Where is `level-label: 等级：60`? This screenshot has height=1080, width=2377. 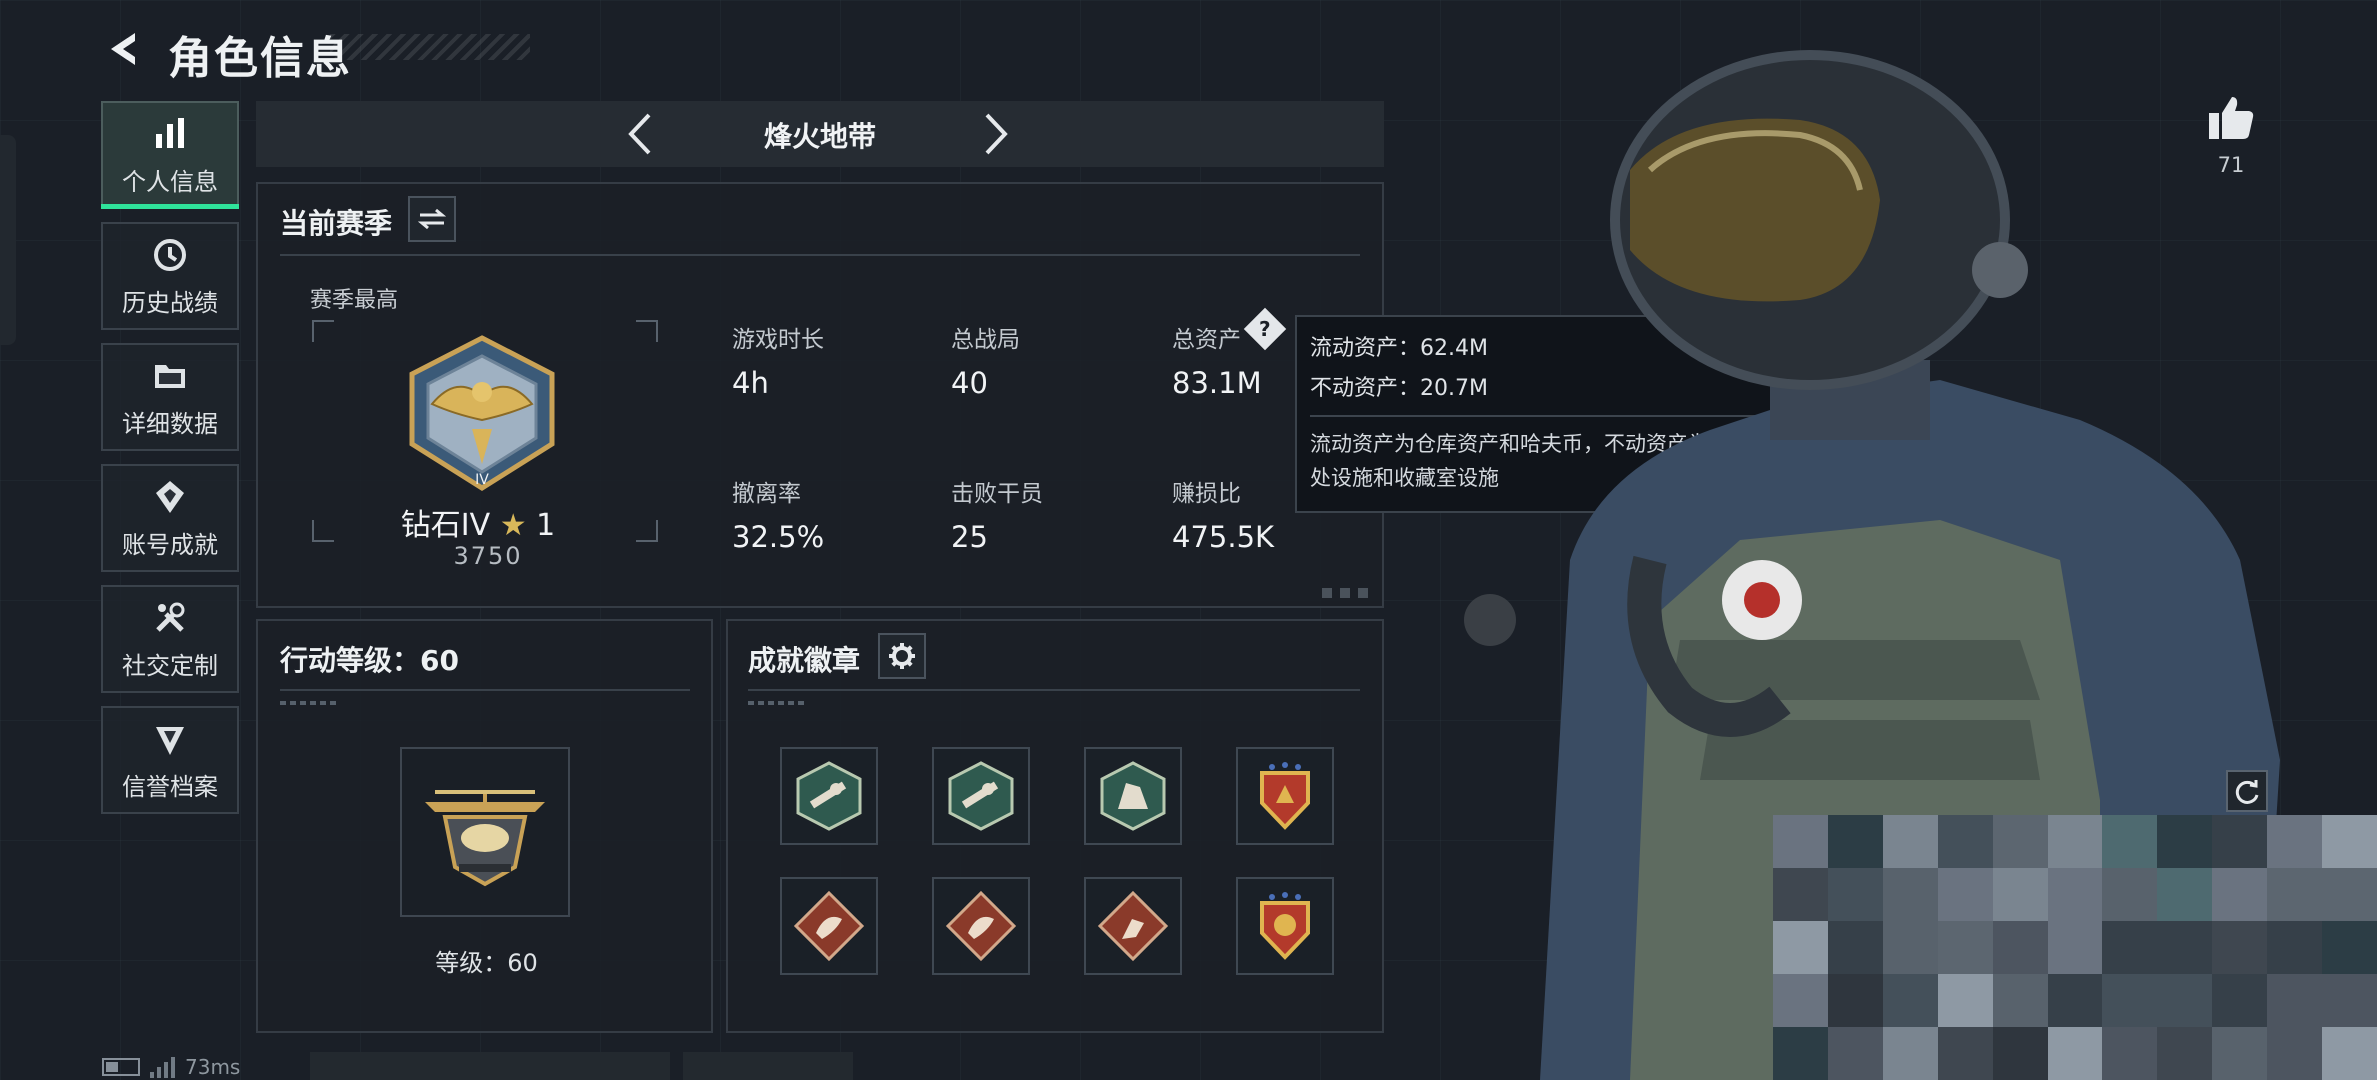 level-label: 等级：60 is located at coordinates (486, 963).